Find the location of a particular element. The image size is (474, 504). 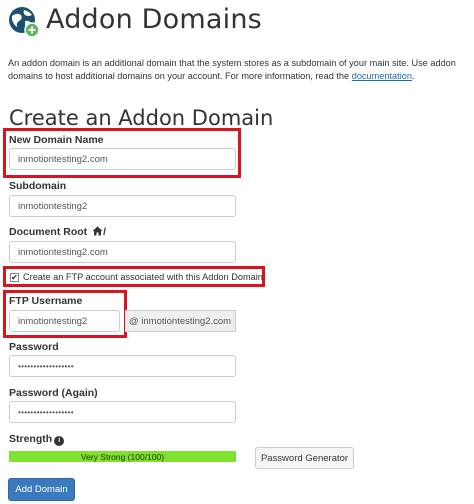

strength-label: Strength i is located at coordinates (37, 439).